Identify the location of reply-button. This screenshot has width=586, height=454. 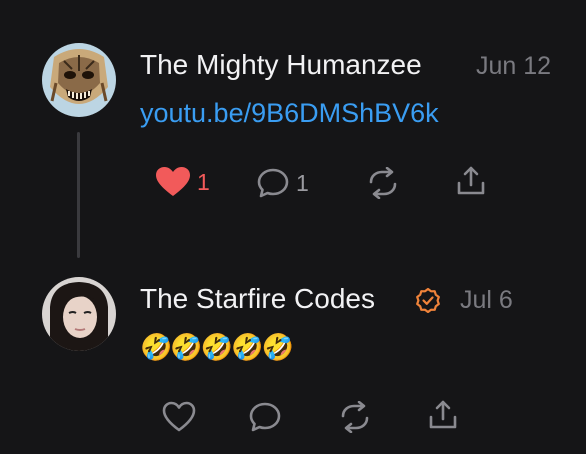
(265, 417).